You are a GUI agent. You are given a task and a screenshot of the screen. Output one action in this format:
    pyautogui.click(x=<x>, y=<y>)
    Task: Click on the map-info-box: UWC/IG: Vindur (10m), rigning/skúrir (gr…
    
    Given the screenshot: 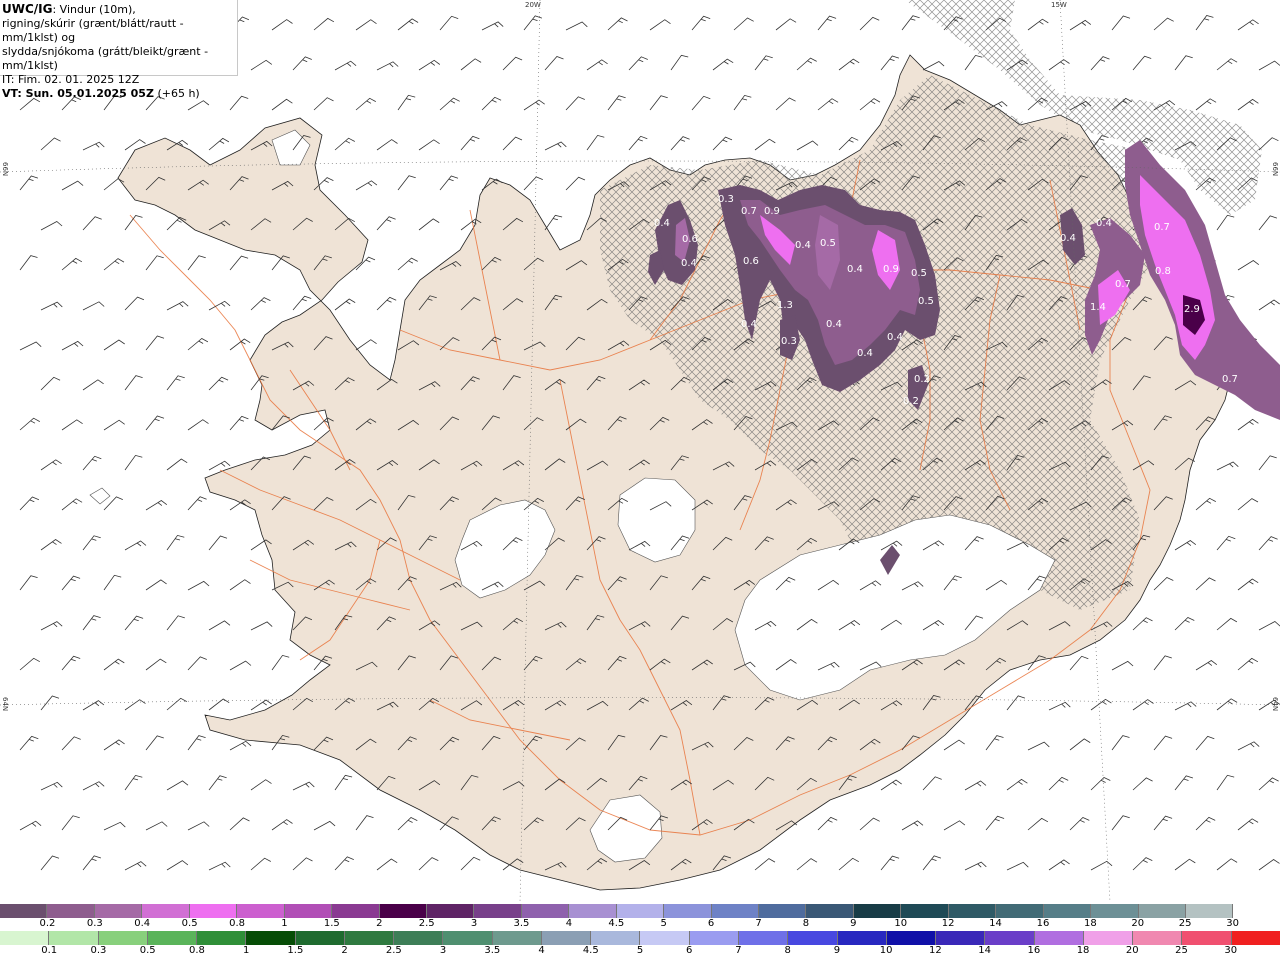 What is the action you would take?
    pyautogui.click(x=119, y=50)
    